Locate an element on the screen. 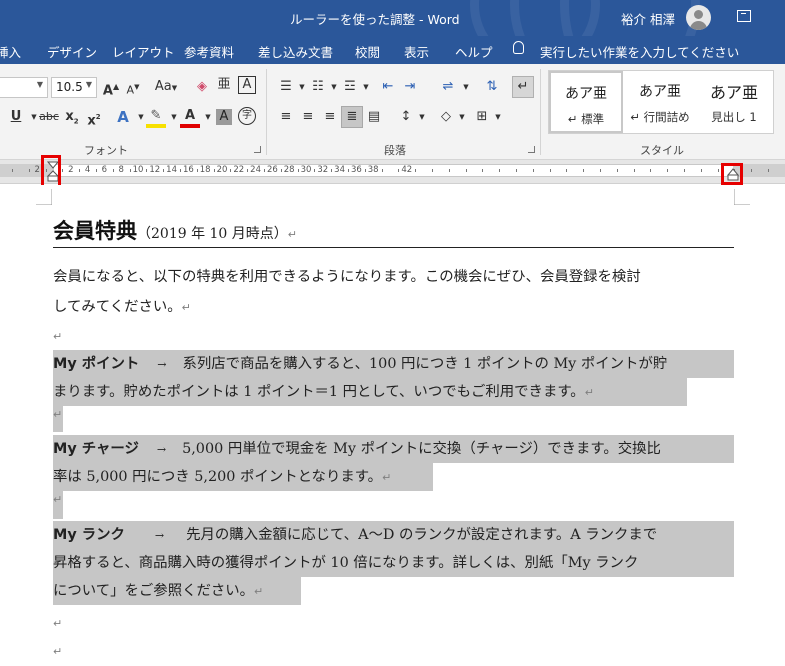  tab-design: デザイン is located at coordinates (72, 51).